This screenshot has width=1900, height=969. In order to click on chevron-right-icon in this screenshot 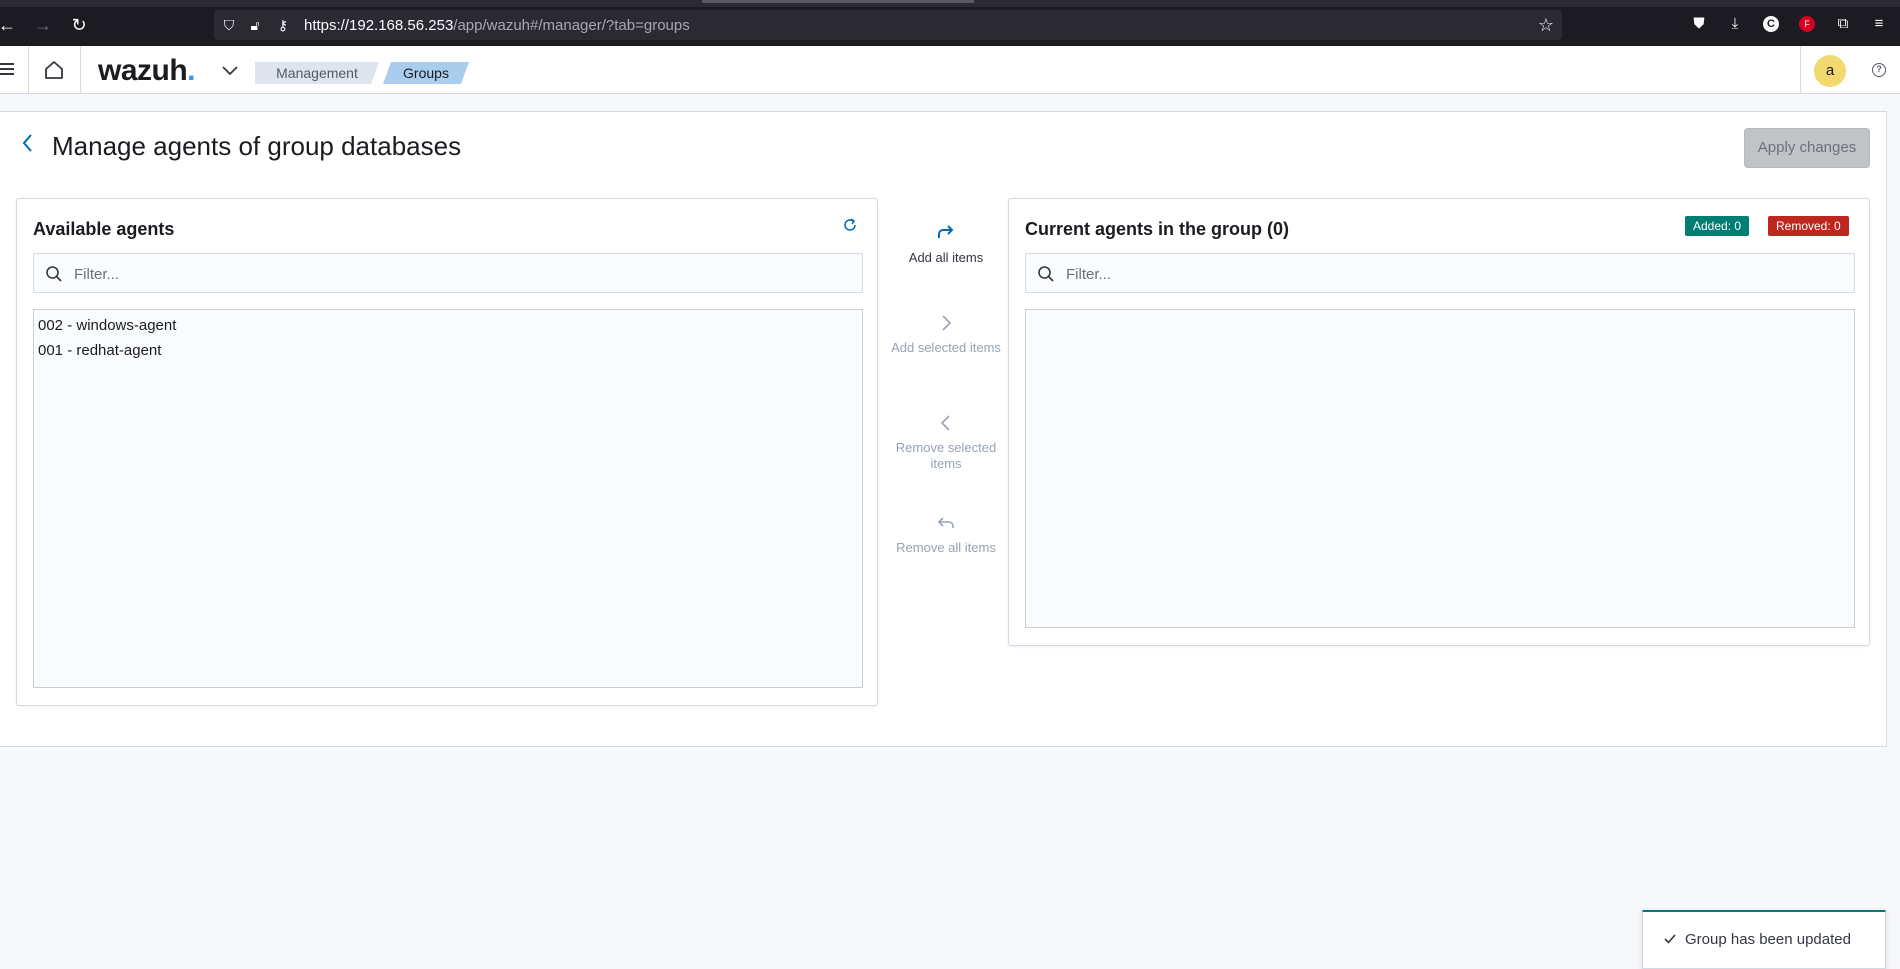, I will do `click(947, 323)`.